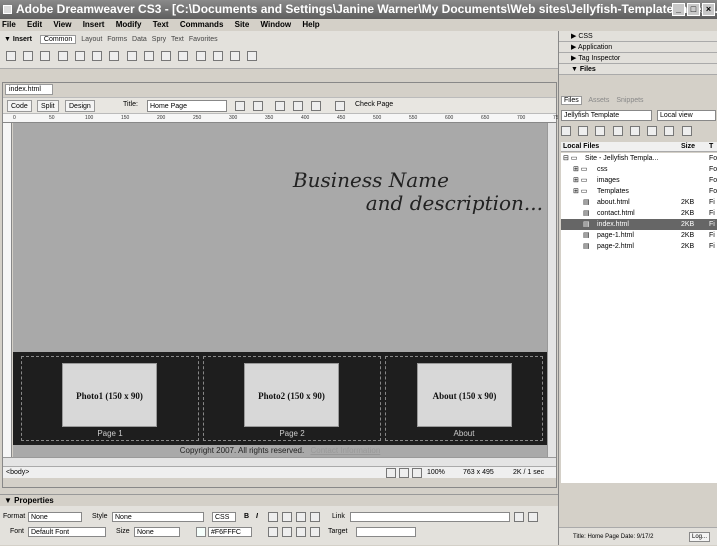 This screenshot has width=717, height=546. Describe the element at coordinates (279, 461) in the screenshot. I see `horizontal-scrollbar` at that location.